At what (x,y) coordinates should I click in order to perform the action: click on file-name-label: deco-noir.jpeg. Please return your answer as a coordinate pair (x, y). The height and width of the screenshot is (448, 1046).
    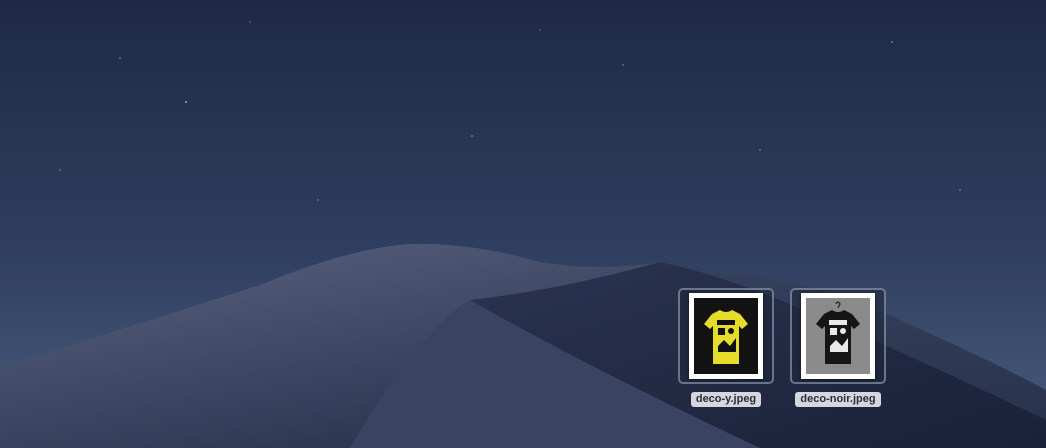
    Looking at the image, I should click on (838, 399).